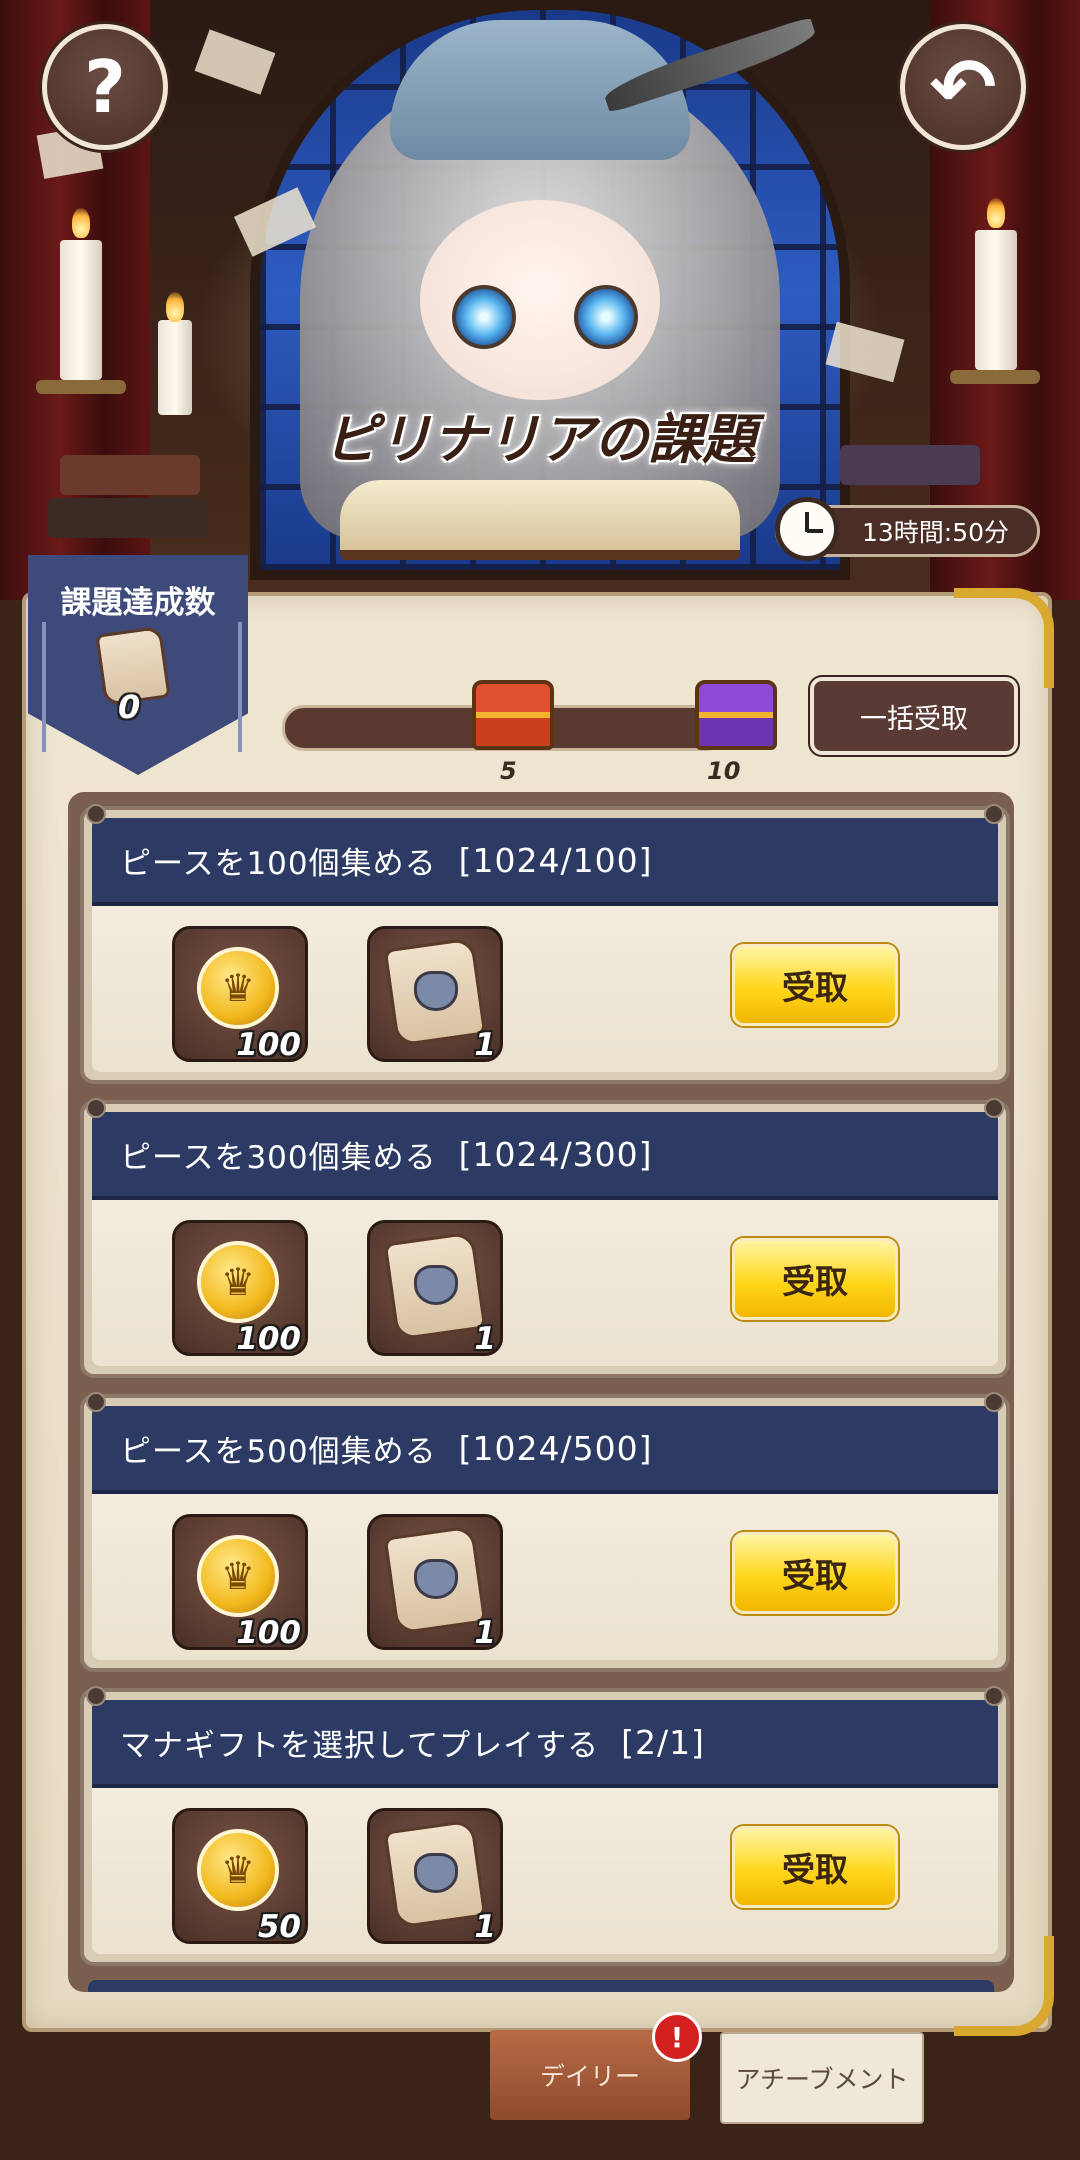 The width and height of the screenshot is (1080, 2160). I want to click on bulk-claim-button: 一括受取, so click(914, 716).